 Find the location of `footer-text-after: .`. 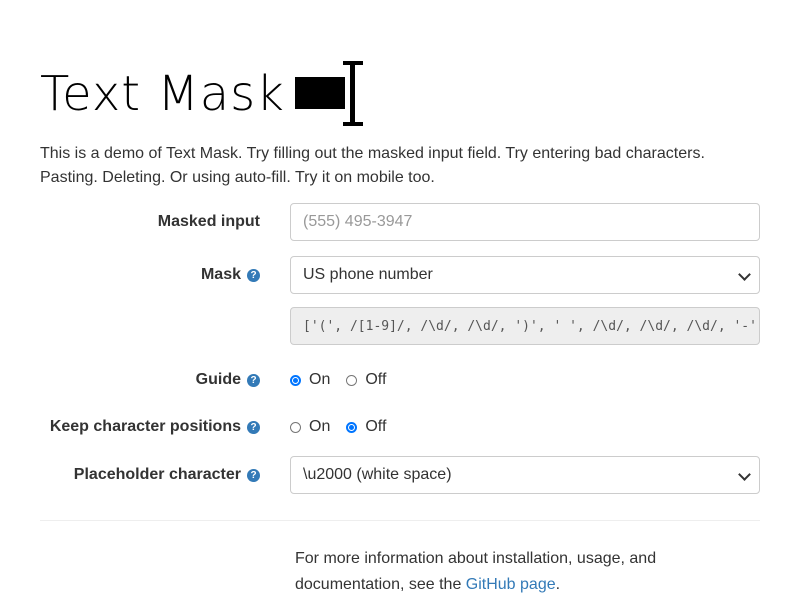

footer-text-after: . is located at coordinates (558, 584).